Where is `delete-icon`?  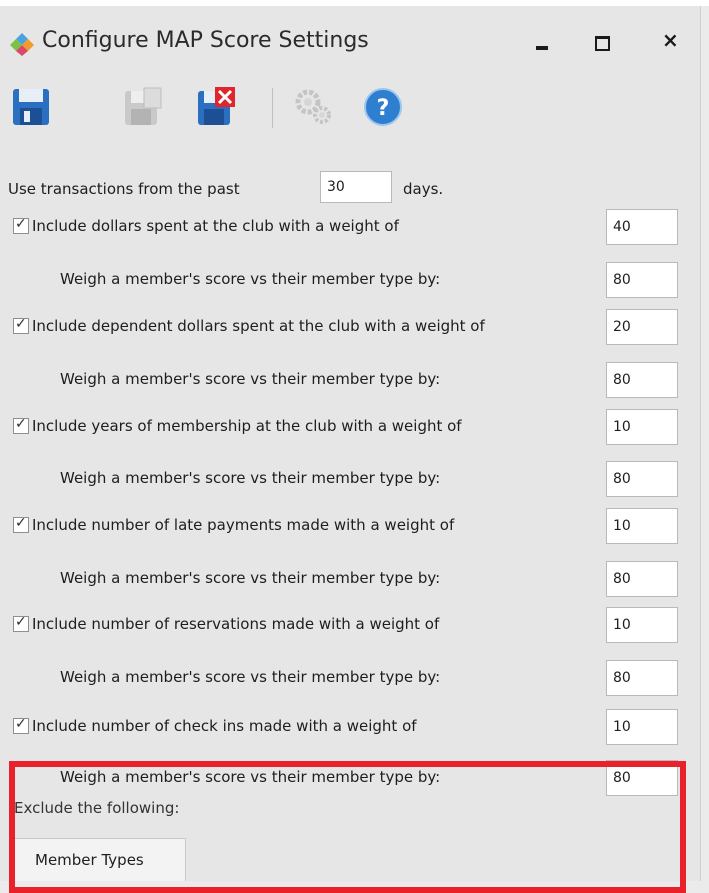 delete-icon is located at coordinates (216, 109).